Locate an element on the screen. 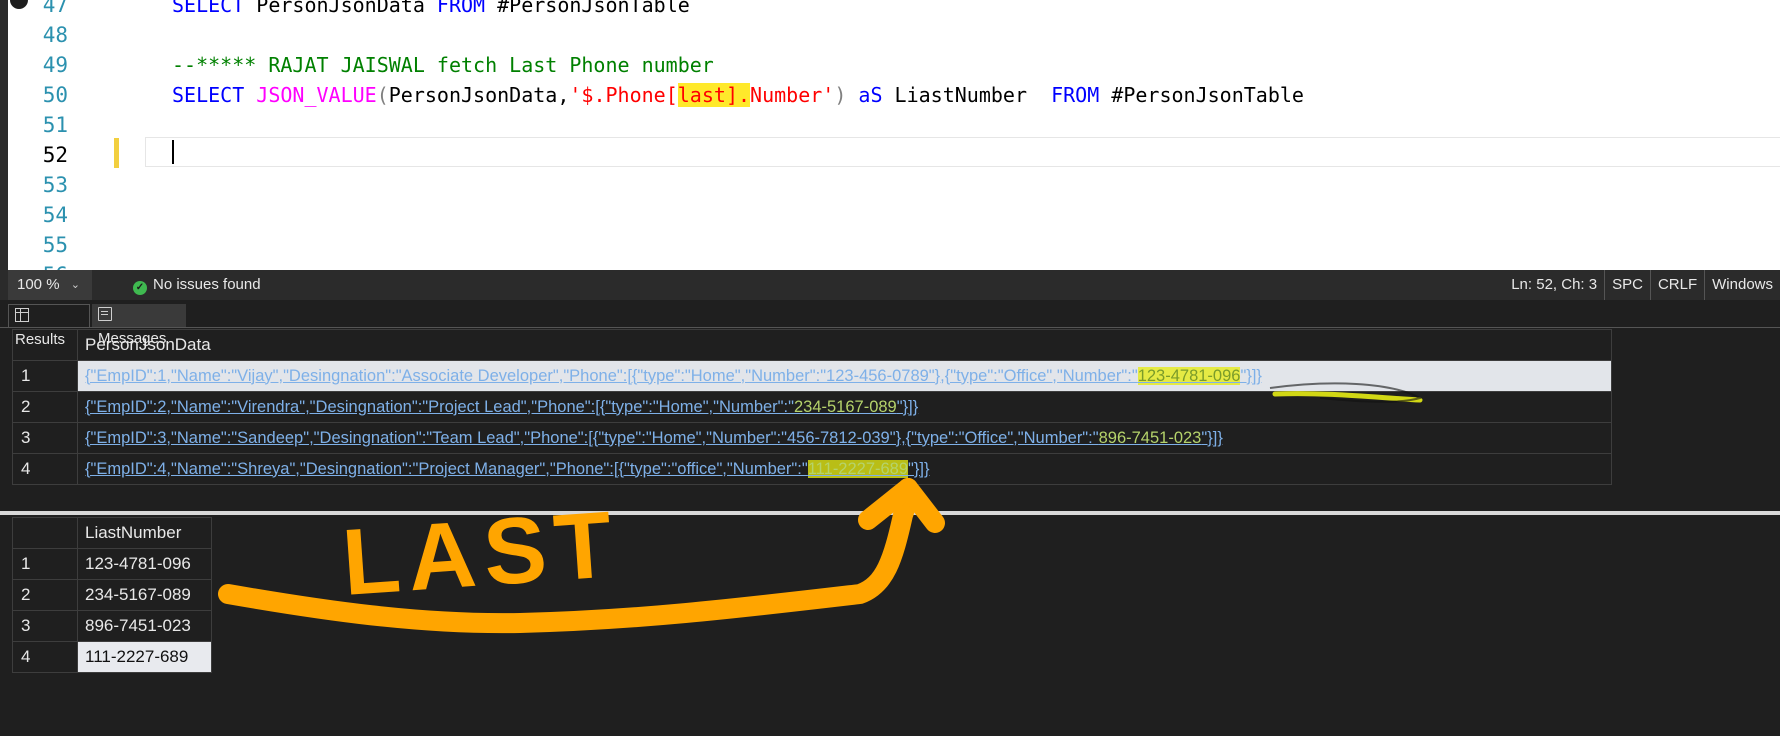 This screenshot has width=1780, height=736. grid-header-row: PersonJsonData is located at coordinates (812, 345).